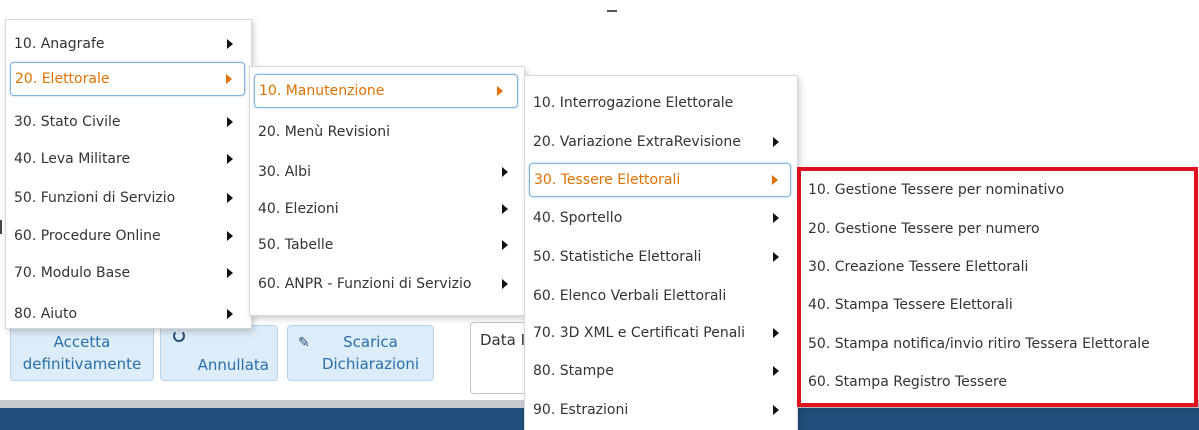 The image size is (1199, 430). I want to click on menu-item-leva-militare: 40. Leva Militare, so click(128, 159).